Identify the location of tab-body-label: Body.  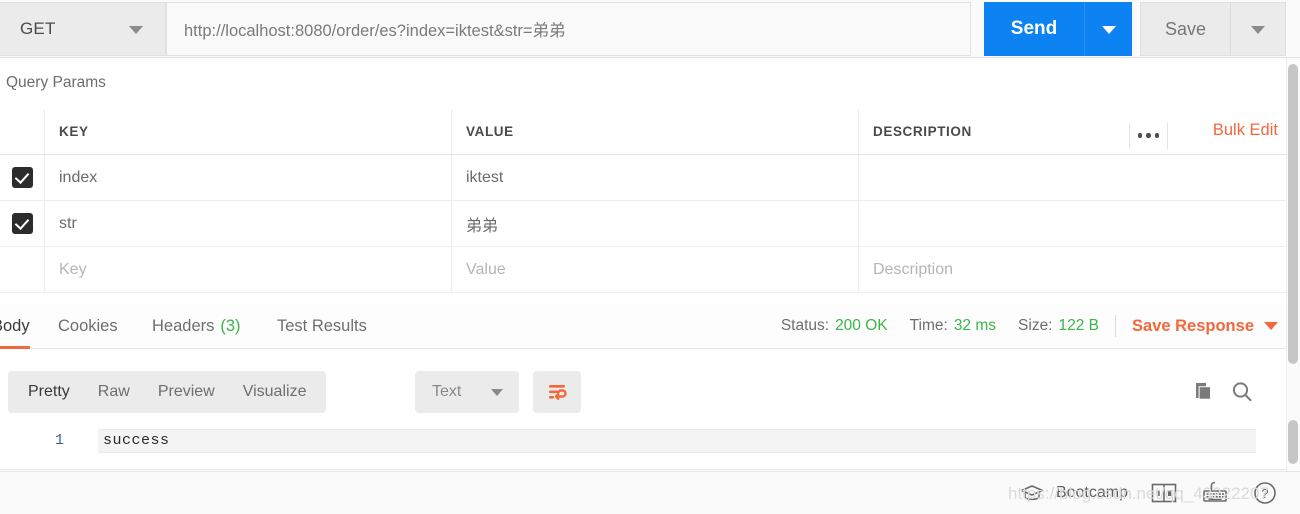
(15, 325).